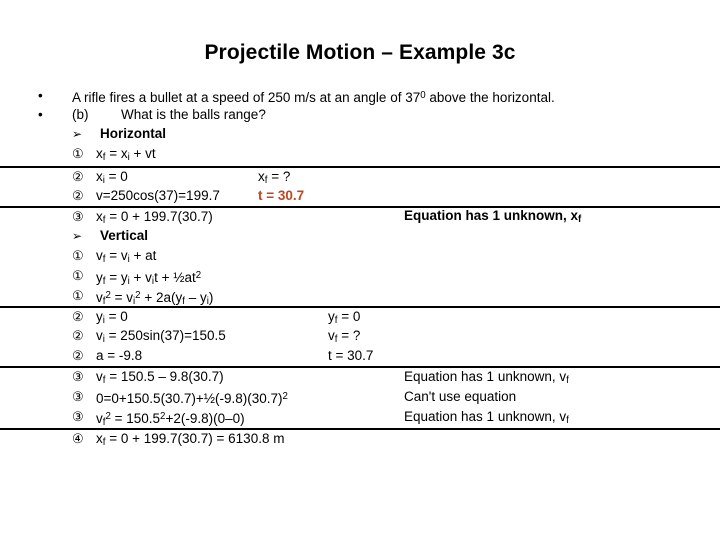  I want to click on v-eq1-c: + at, so click(143, 255).